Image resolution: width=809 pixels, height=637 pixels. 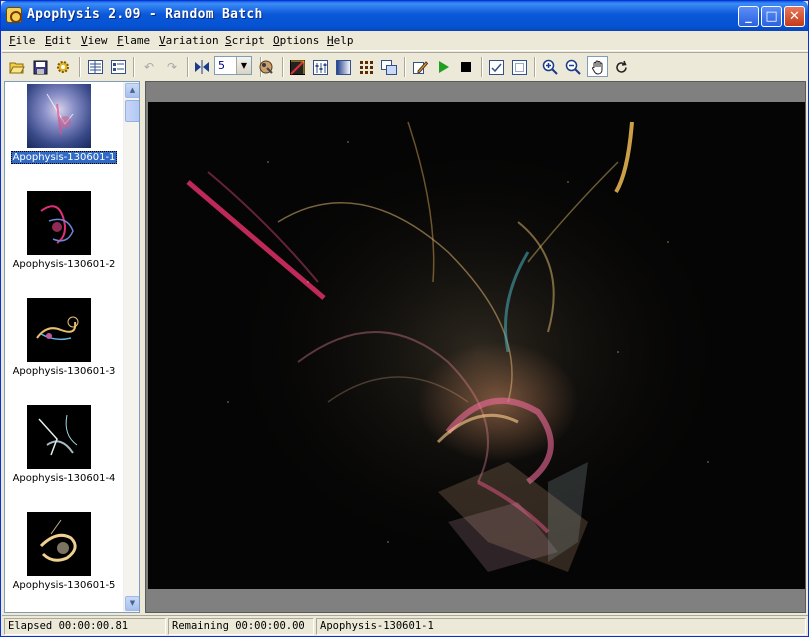 I want to click on menu-view: View, so click(x=94, y=40).